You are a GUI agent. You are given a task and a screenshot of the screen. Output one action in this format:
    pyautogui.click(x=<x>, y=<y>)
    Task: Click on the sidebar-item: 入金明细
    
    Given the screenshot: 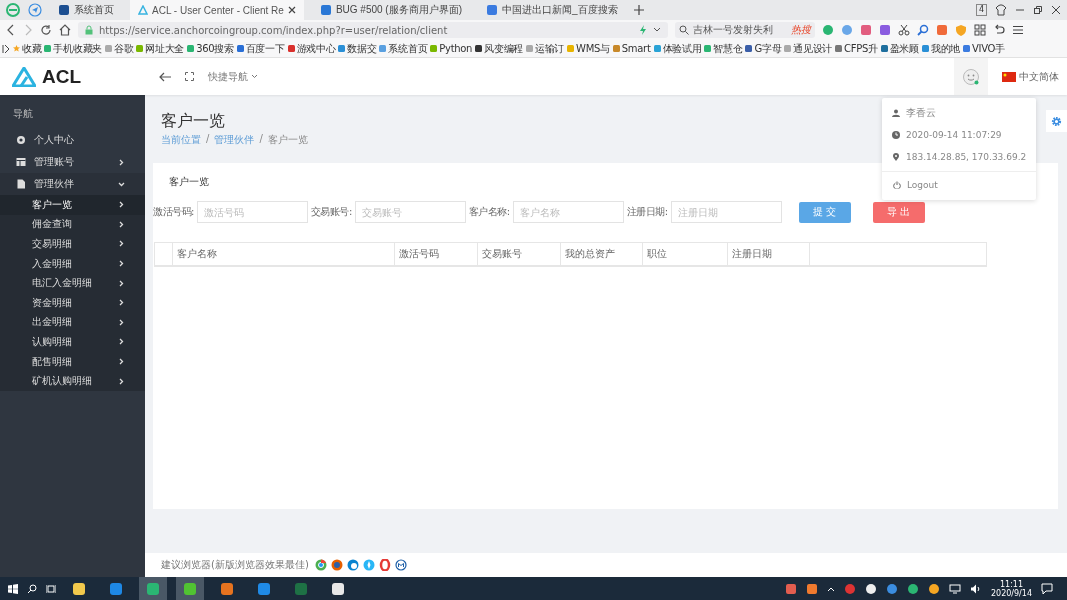 What is the action you would take?
    pyautogui.click(x=72, y=263)
    